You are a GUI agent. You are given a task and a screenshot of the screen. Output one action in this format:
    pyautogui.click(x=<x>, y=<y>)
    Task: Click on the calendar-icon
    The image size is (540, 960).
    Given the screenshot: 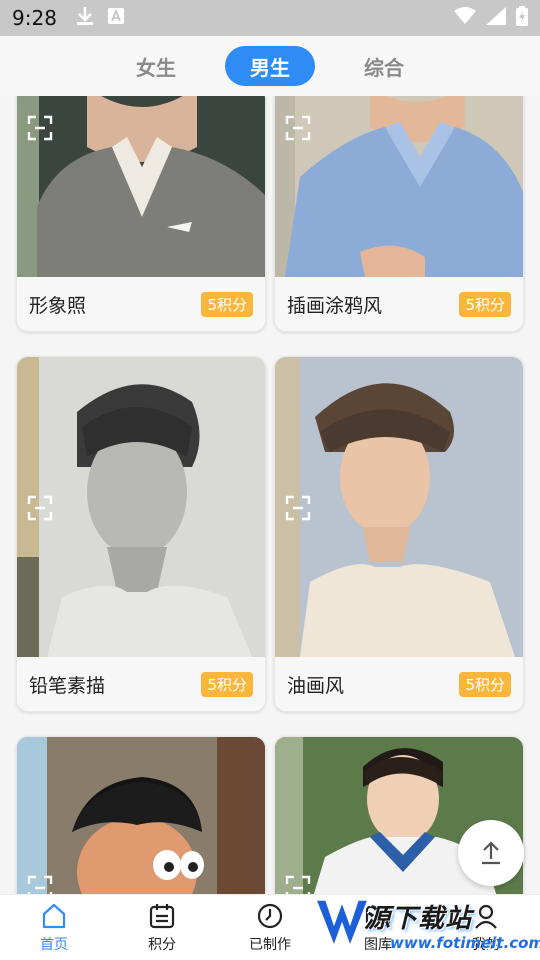 What is the action you would take?
    pyautogui.click(x=162, y=915)
    